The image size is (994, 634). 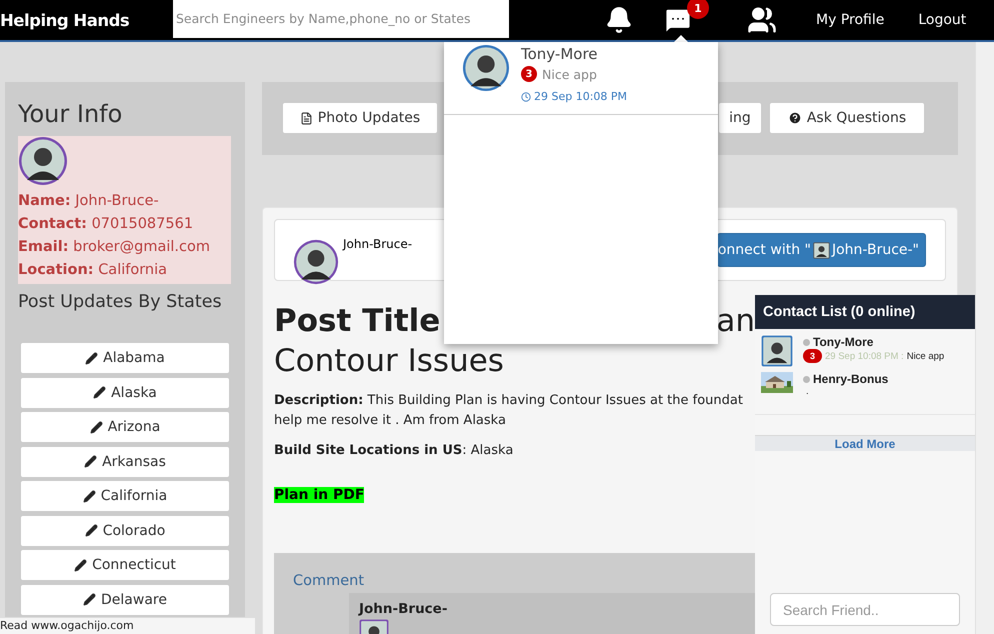 I want to click on search-field: Search Engineers by Name,phone_no or States, so click(x=341, y=19).